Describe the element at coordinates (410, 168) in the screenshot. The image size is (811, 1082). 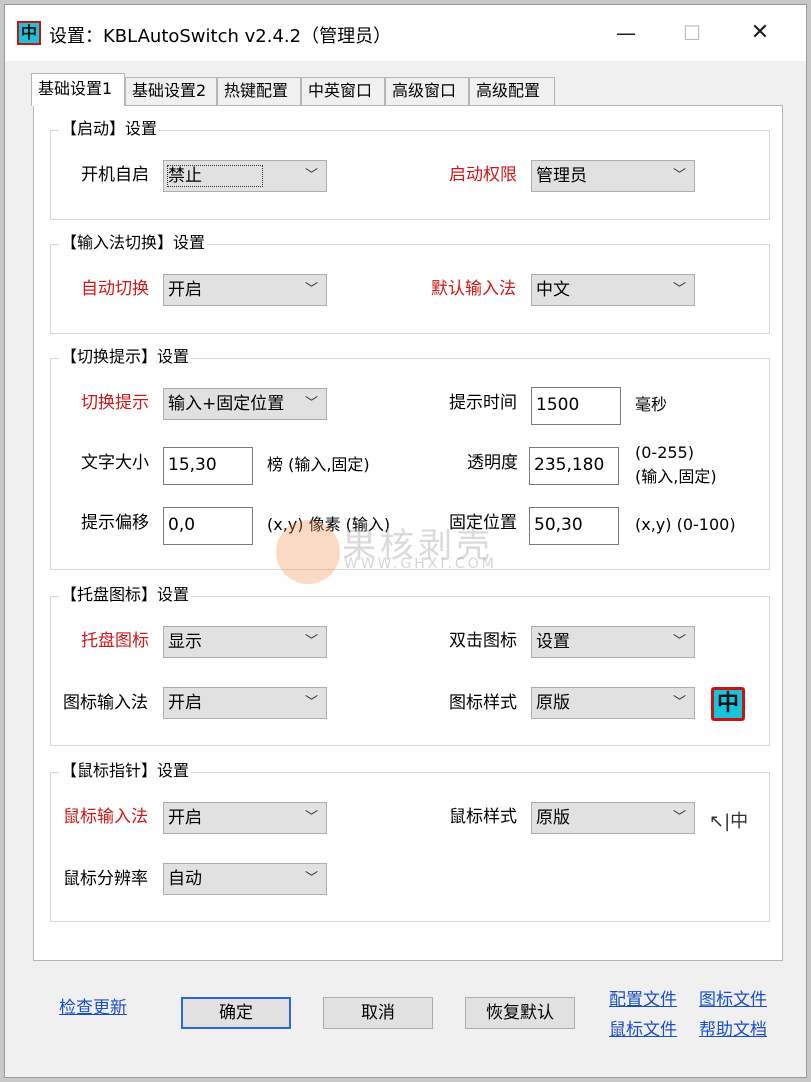
I see `startup-group: 【启动】设置 开机自启 禁止 ﹀ 启动权限 管理员 ﹀` at that location.